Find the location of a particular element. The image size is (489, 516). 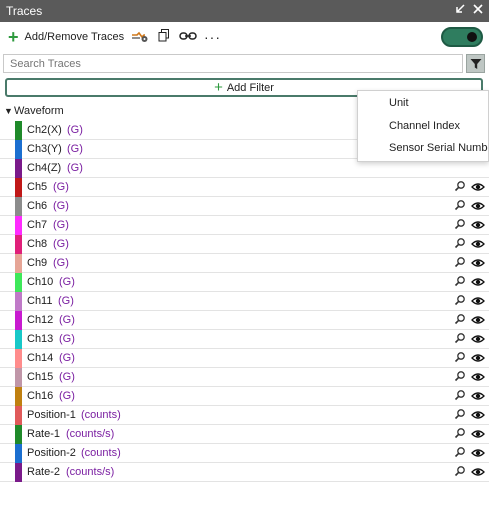

link-button is located at coordinates (188, 37).